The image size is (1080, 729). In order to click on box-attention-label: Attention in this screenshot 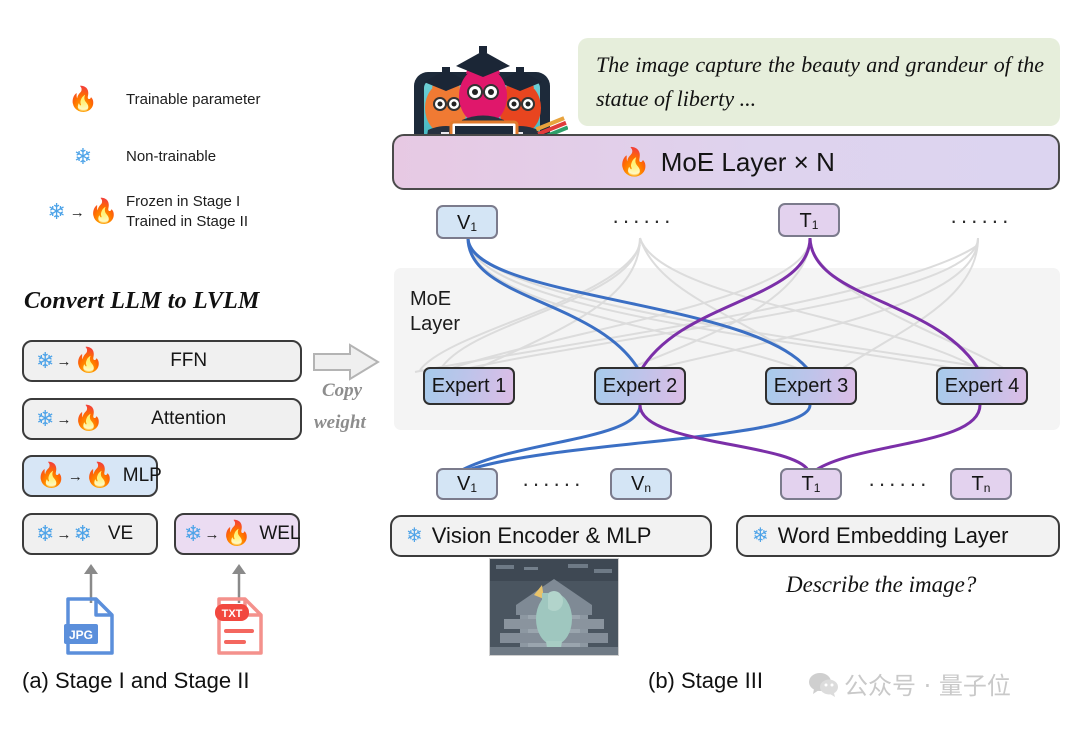, I will do `click(189, 418)`.